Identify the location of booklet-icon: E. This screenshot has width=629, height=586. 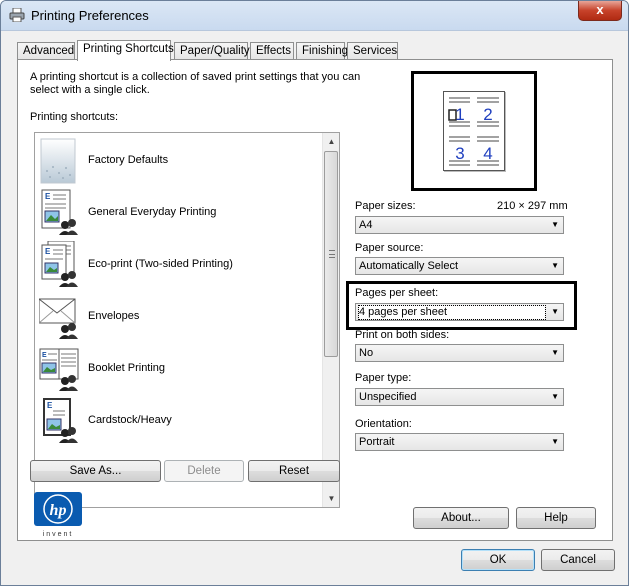
(59, 369).